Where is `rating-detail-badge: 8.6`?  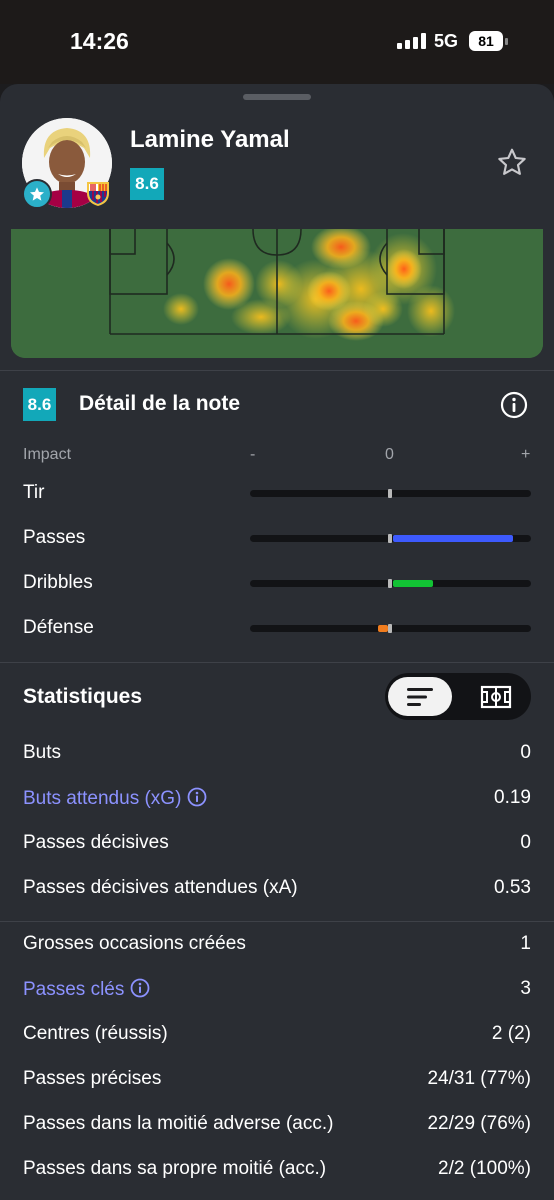 rating-detail-badge: 8.6 is located at coordinates (39, 404).